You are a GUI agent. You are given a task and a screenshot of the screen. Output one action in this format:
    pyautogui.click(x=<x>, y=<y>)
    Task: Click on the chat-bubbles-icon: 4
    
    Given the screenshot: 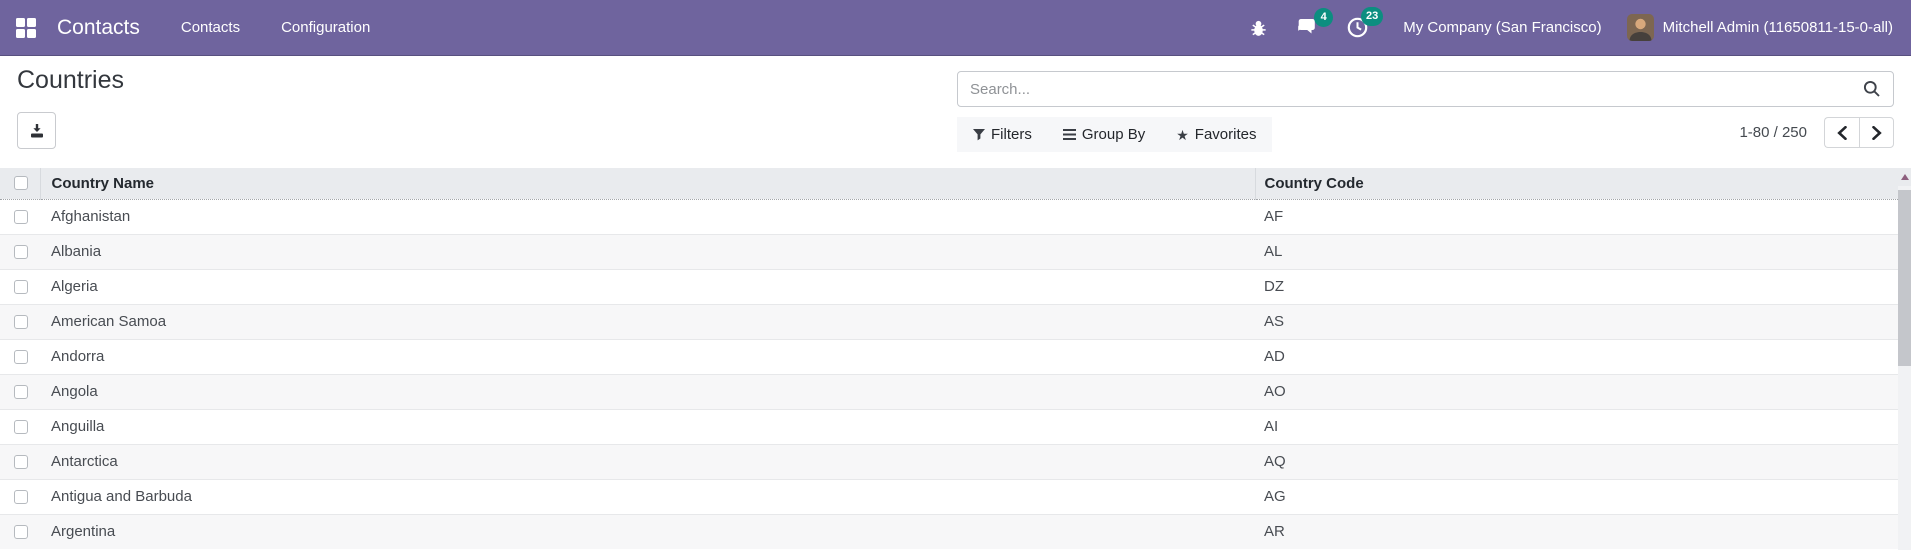 What is the action you would take?
    pyautogui.click(x=1314, y=23)
    